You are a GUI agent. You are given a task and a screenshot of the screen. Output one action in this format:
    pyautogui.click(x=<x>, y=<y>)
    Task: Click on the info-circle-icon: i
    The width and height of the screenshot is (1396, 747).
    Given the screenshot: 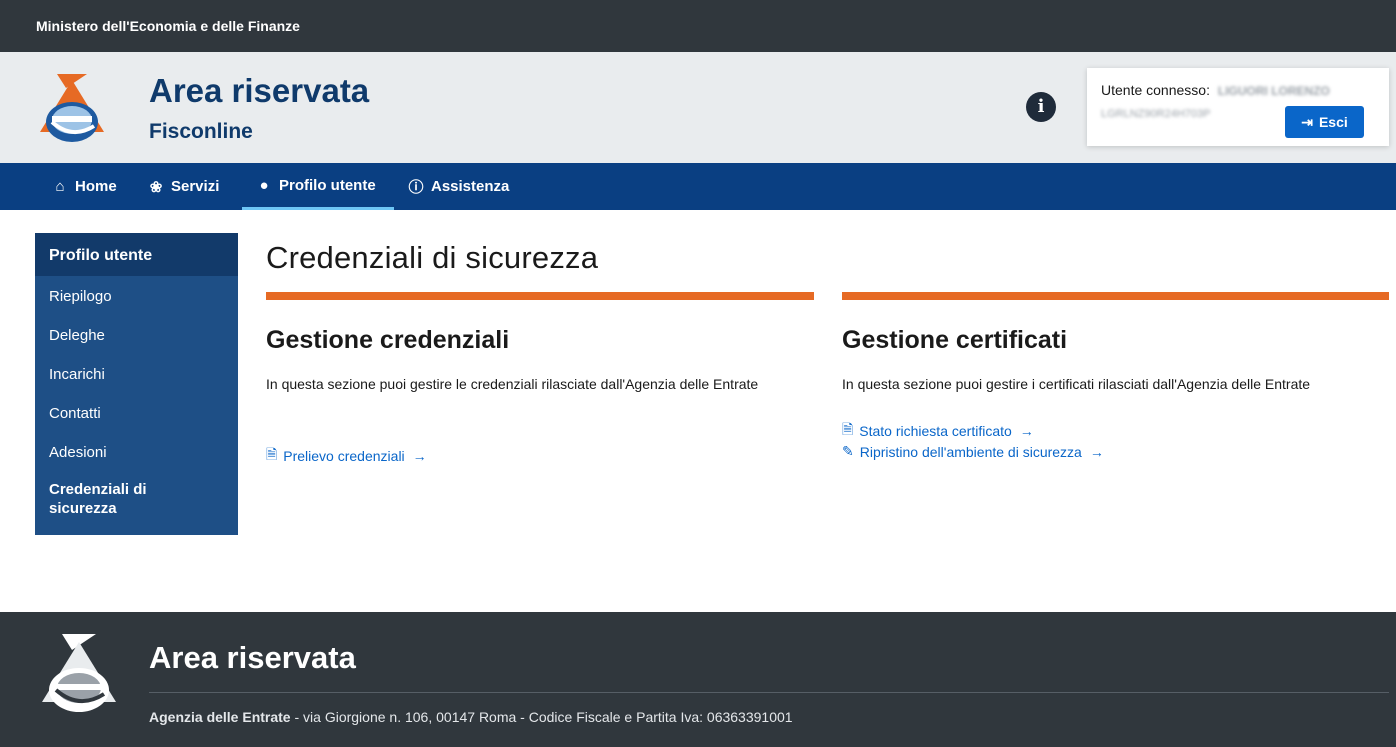 What is the action you would take?
    pyautogui.click(x=1041, y=107)
    